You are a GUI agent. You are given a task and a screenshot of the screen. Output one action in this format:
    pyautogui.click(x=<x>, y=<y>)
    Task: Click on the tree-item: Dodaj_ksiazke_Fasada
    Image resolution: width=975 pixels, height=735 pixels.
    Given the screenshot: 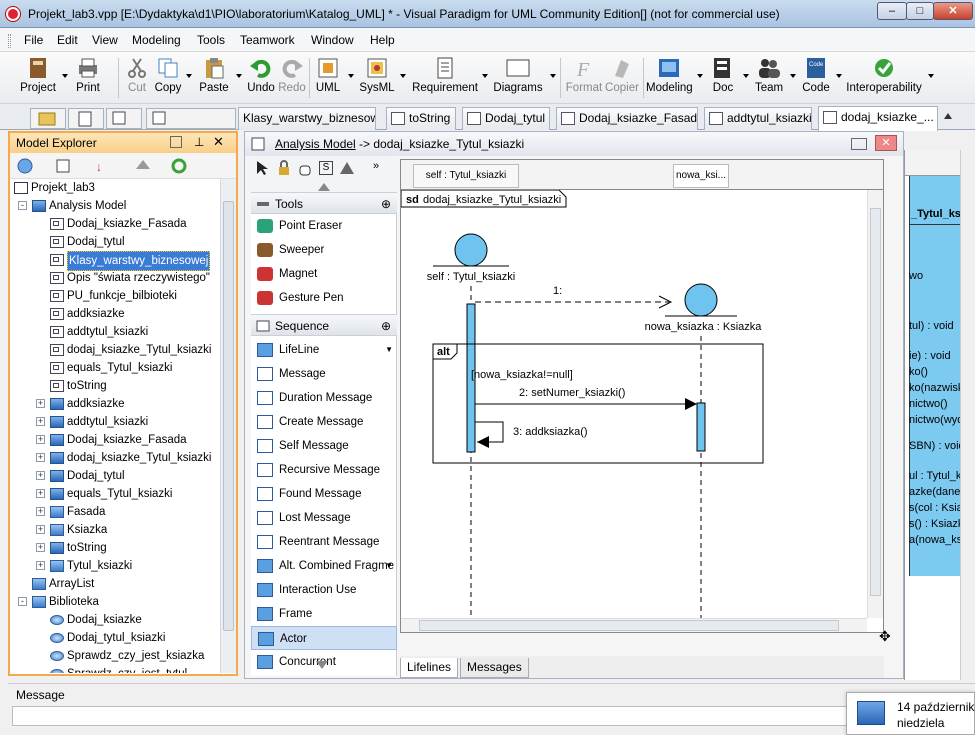 What is the action you would take?
    pyautogui.click(x=115, y=224)
    